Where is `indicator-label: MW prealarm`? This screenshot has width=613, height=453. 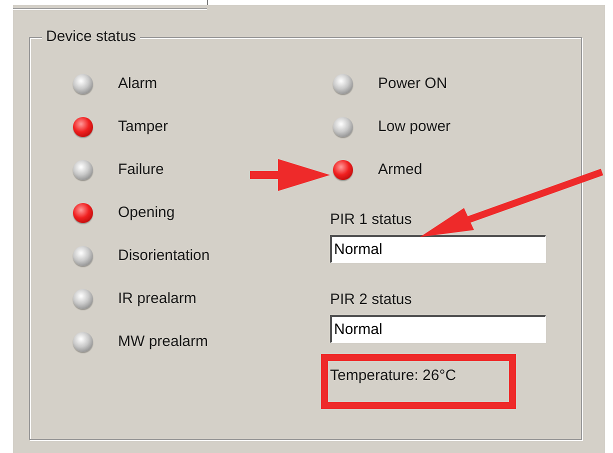
indicator-label: MW prealarm is located at coordinates (163, 341).